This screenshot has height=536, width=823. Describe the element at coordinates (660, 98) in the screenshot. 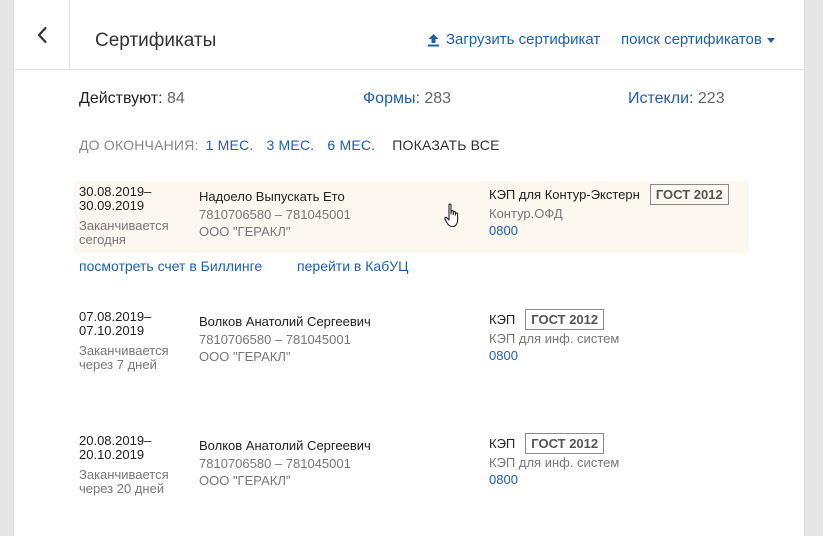

I see `expired-label: Истекли:` at that location.